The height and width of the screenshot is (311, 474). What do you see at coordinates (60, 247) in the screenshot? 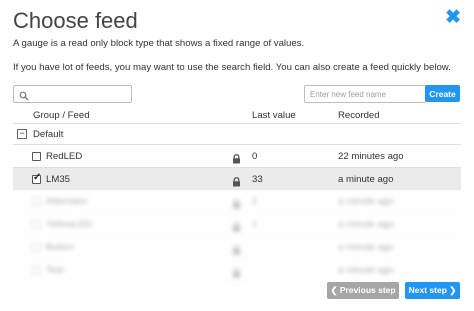
I see `feed-name: Button` at bounding box center [60, 247].